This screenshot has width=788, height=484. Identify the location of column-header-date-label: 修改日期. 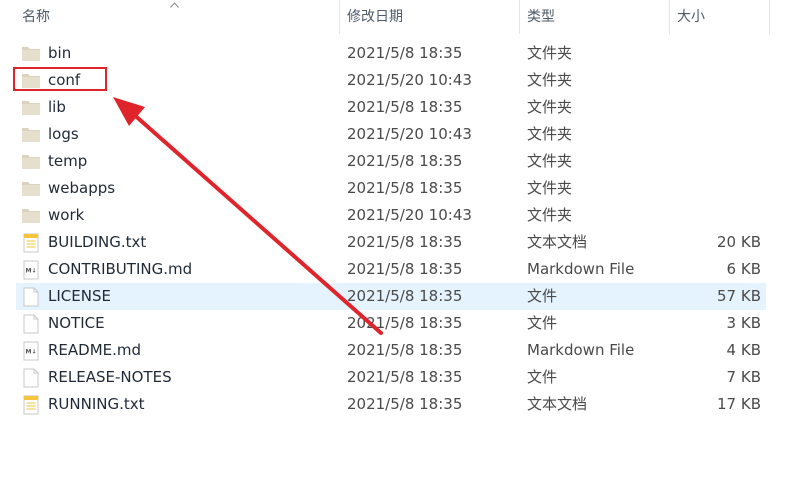
(375, 17).